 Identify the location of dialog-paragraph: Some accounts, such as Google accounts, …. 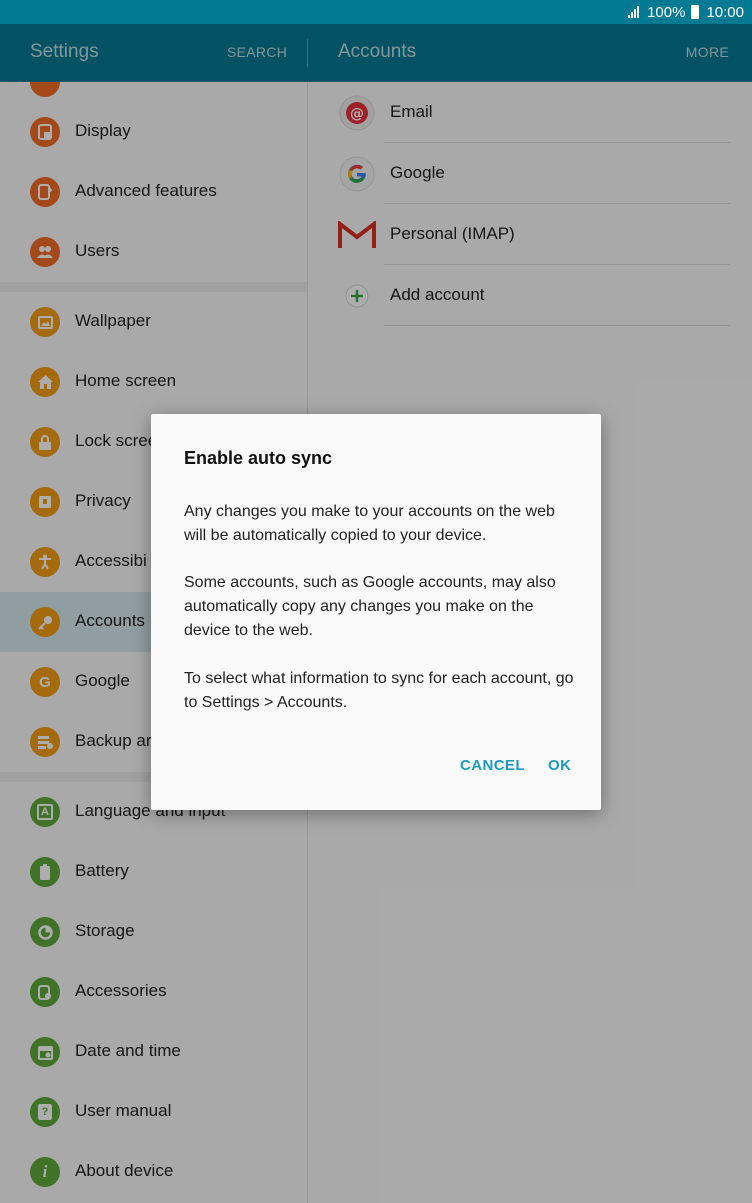
(370, 606).